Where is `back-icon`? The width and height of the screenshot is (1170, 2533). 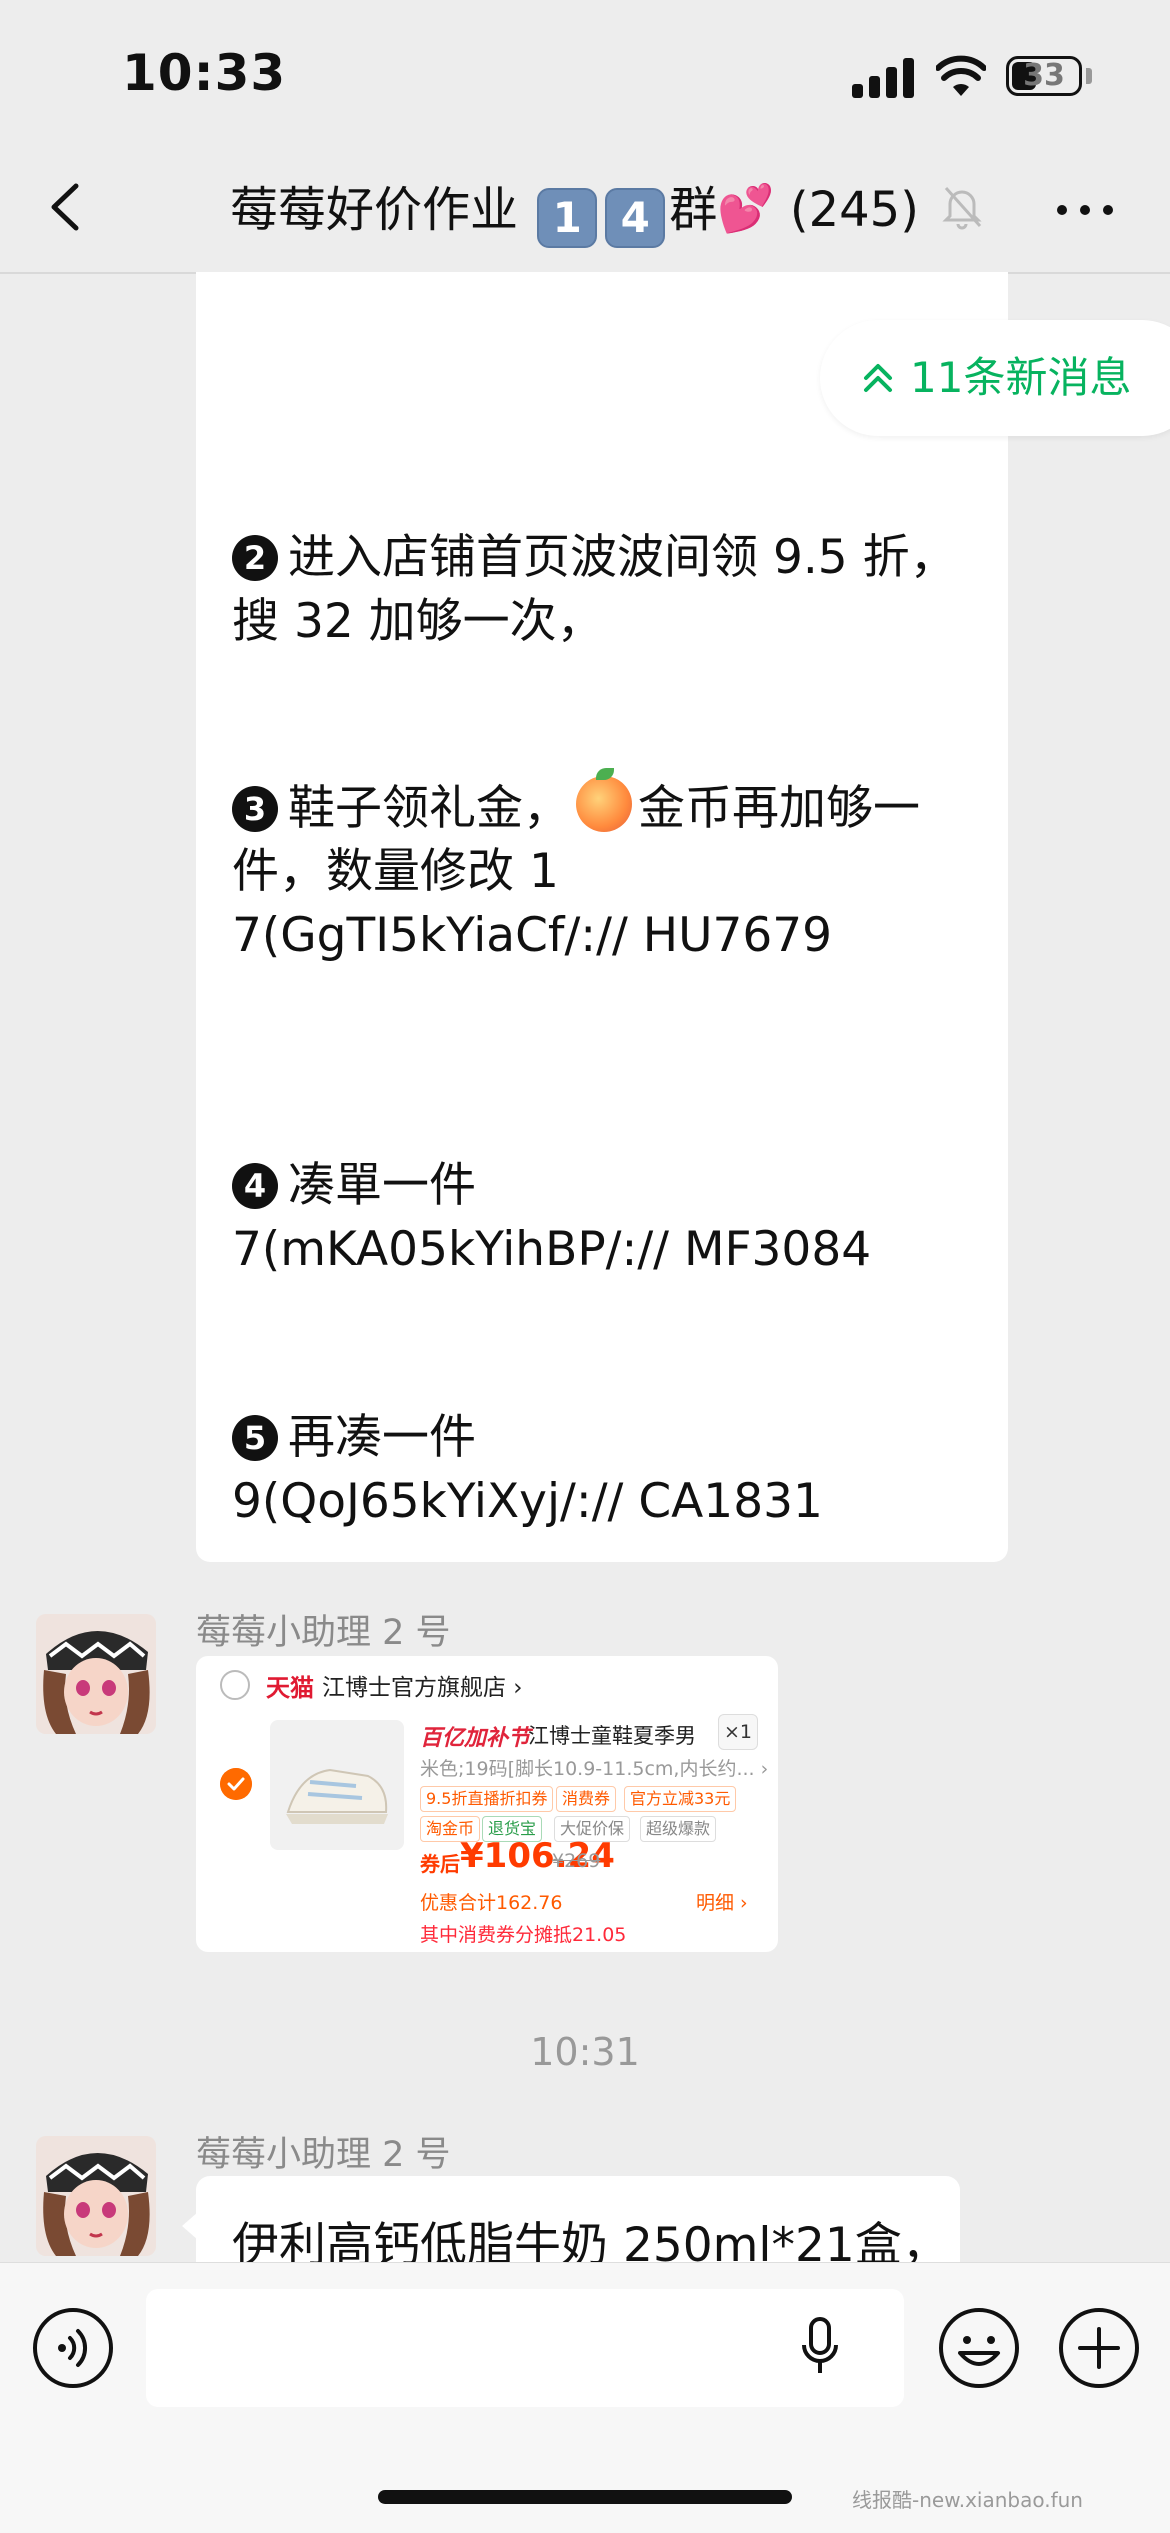 back-icon is located at coordinates (66, 207).